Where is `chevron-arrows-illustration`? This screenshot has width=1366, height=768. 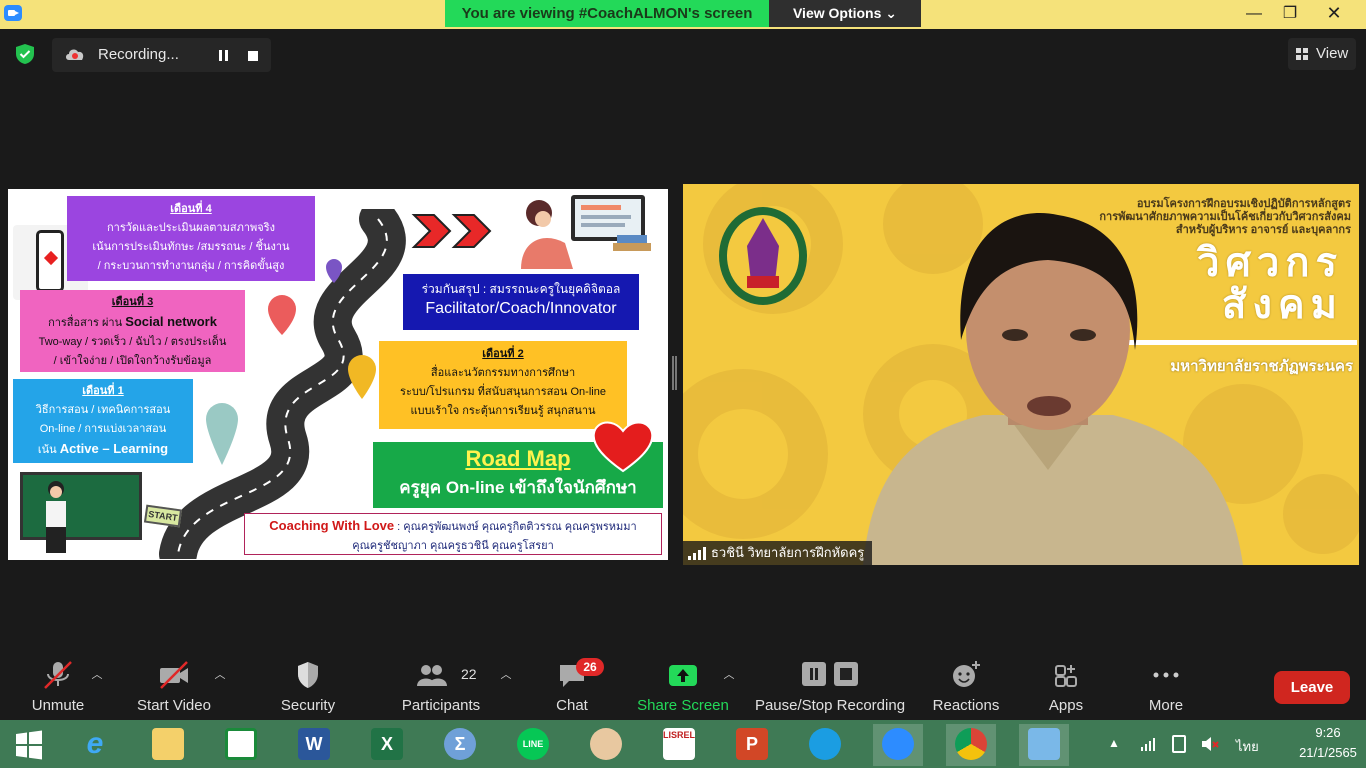
chevron-arrows-illustration is located at coordinates (451, 231).